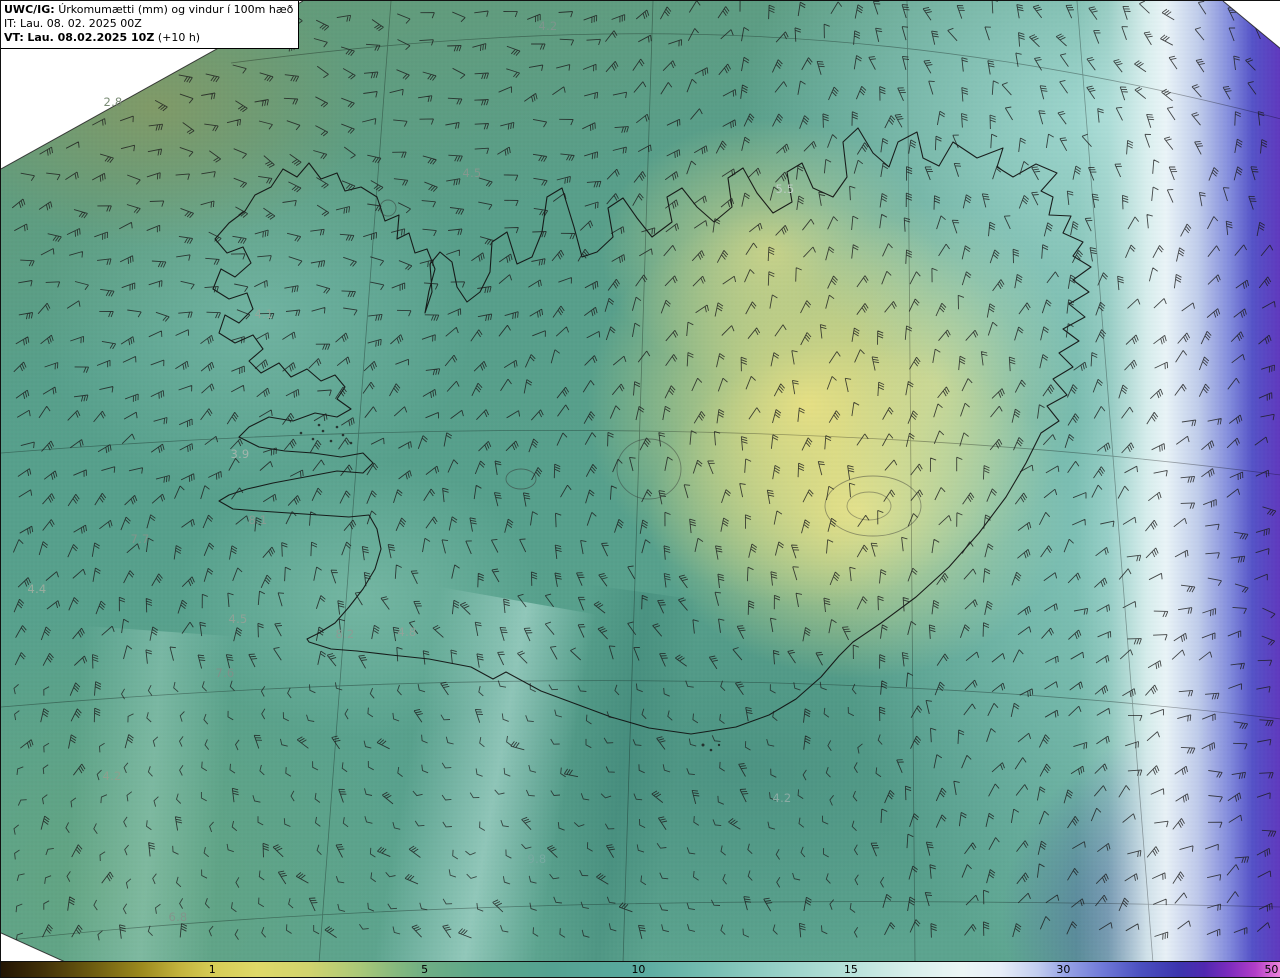 The image size is (1280, 978). I want to click on valid-time-label: VT:, so click(14, 37).